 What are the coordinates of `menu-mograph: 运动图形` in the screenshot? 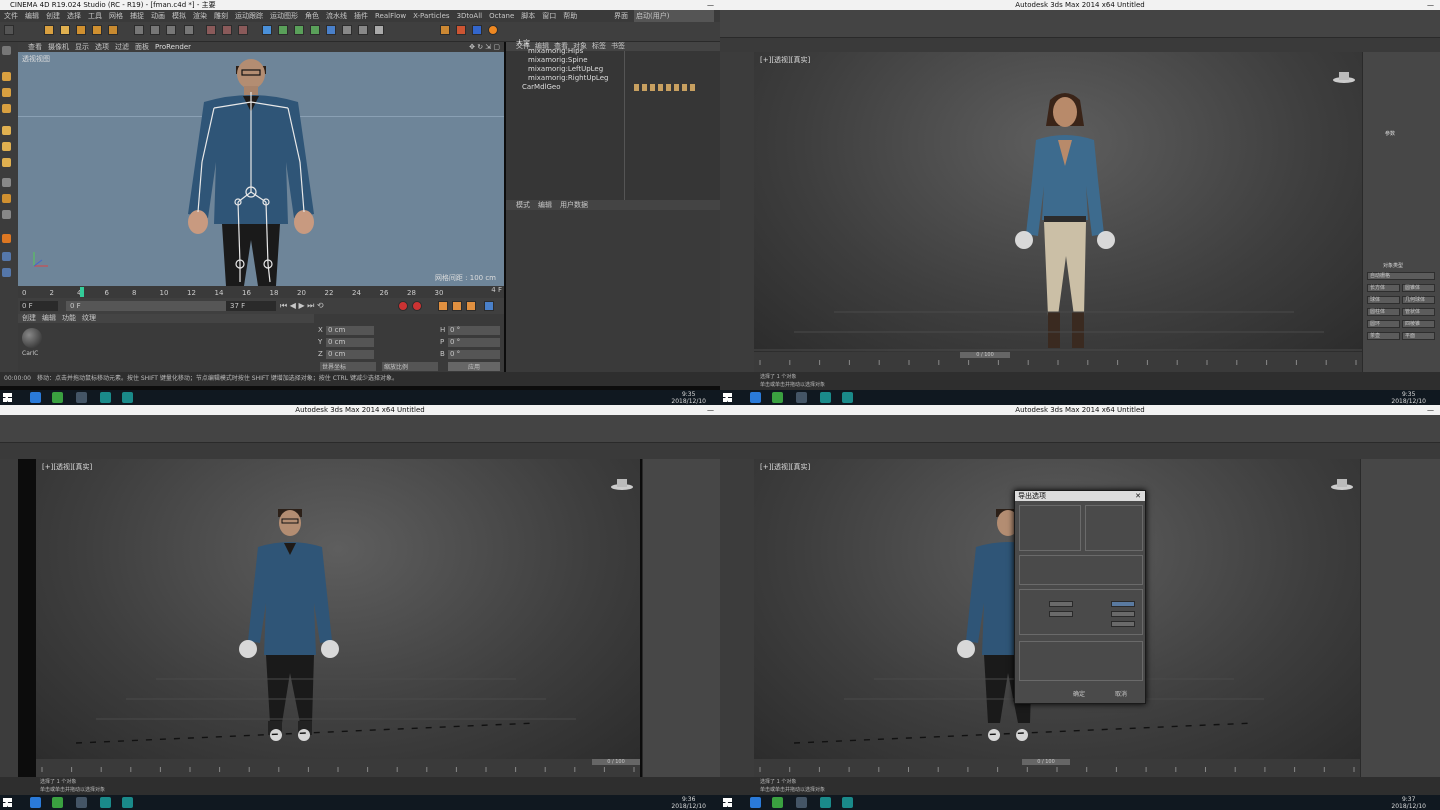 It's located at (284, 16).